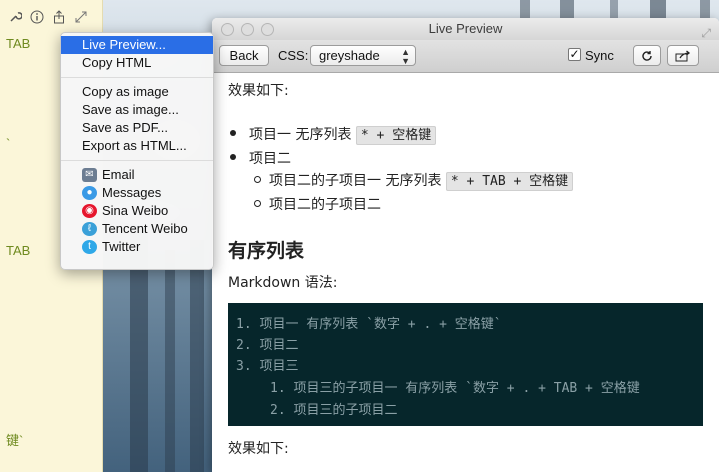 This screenshot has width=719, height=472. I want to click on menu-item-messages: ● Messages, so click(137, 193).